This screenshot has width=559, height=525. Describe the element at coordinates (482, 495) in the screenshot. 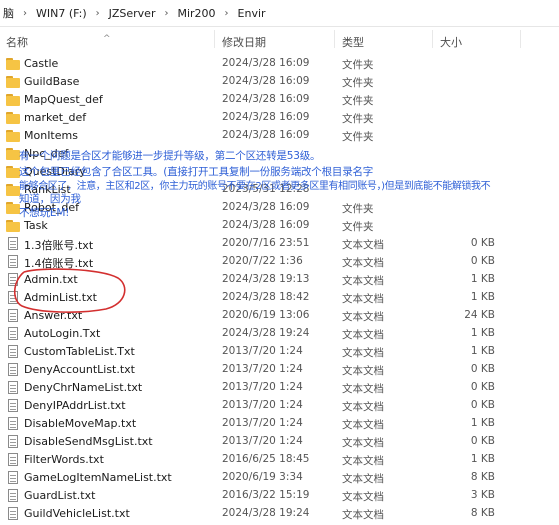

I see `file-size: 3 KB` at that location.